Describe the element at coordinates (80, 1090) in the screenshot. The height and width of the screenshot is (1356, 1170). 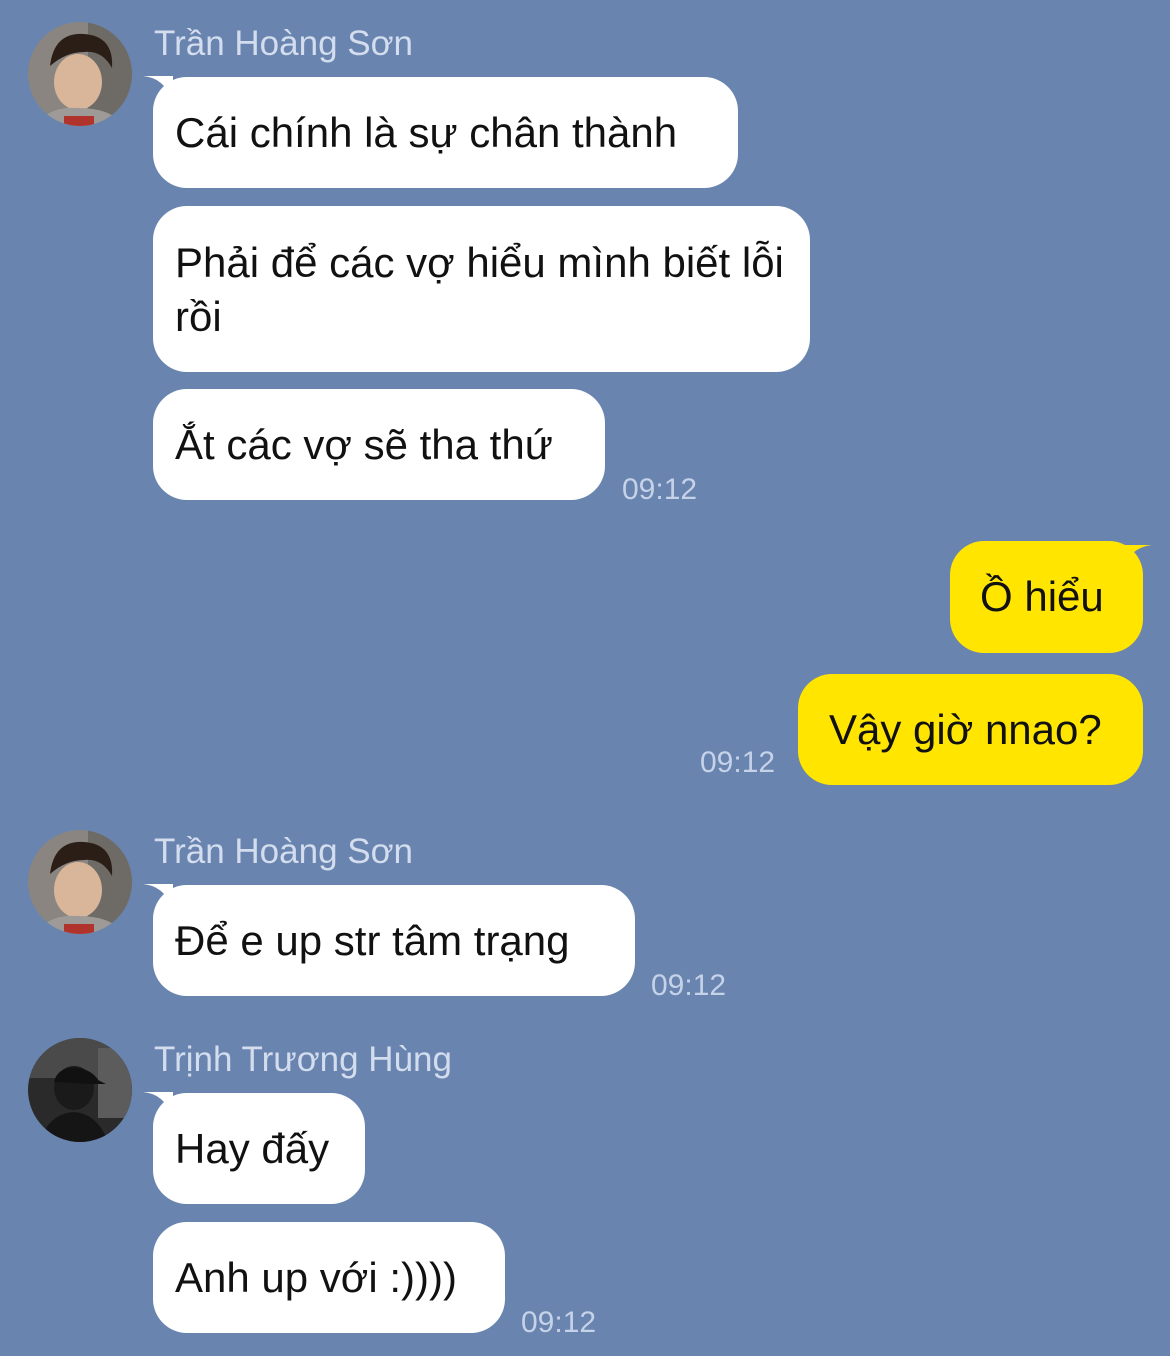
I see `avatar-trinh-truong-hung` at that location.